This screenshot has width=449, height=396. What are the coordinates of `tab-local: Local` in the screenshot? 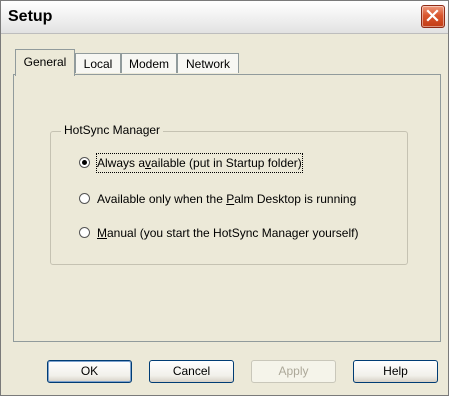 It's located at (98, 63).